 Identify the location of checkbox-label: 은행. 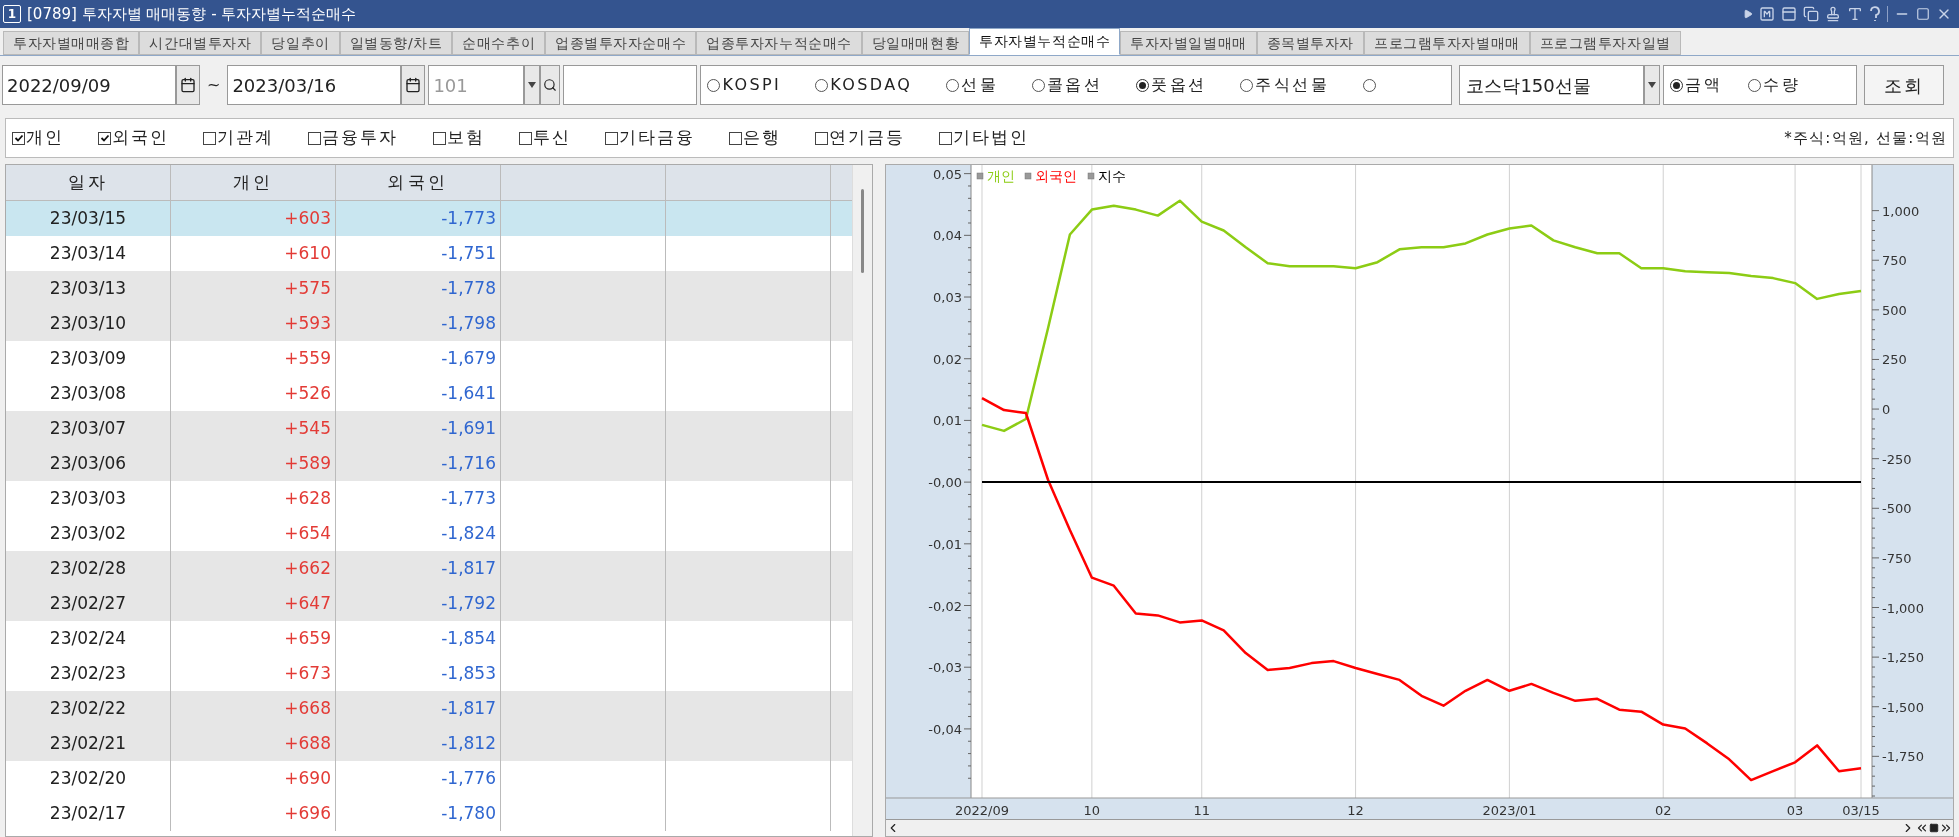
(761, 138).